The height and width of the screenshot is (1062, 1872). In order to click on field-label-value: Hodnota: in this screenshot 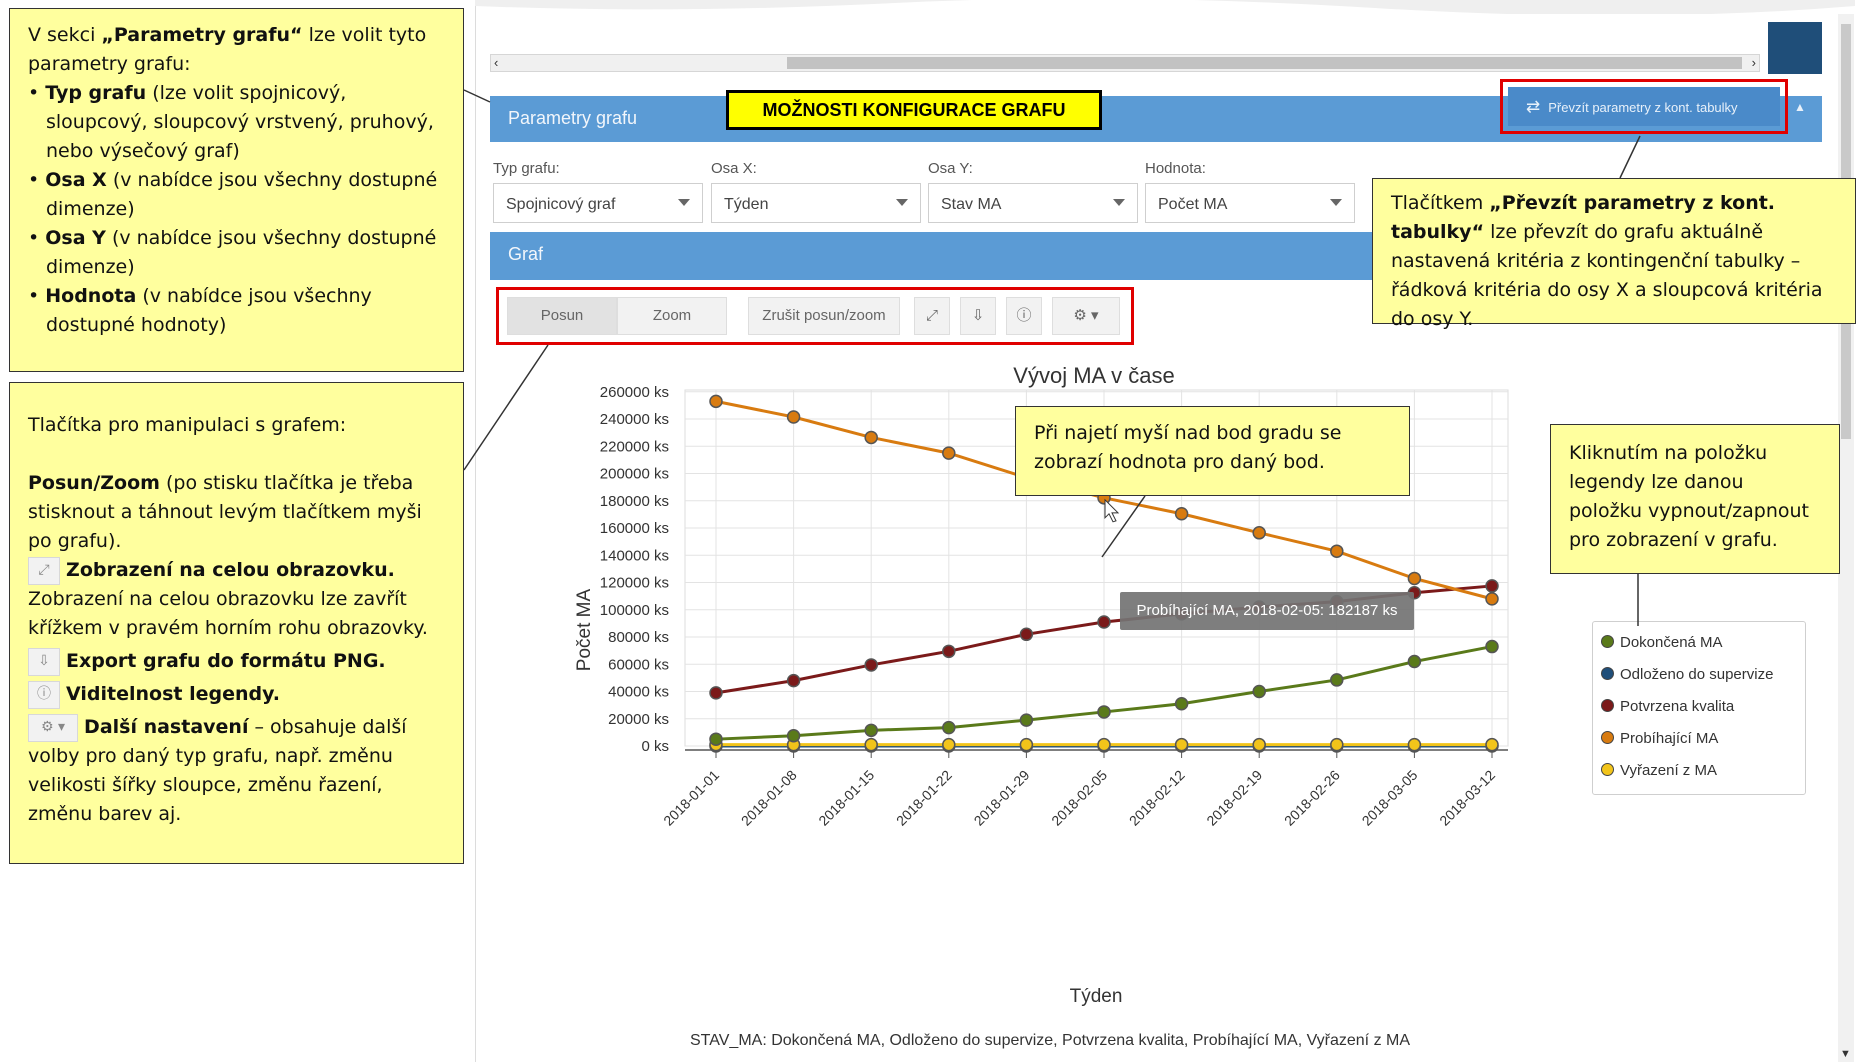, I will do `click(1175, 168)`.